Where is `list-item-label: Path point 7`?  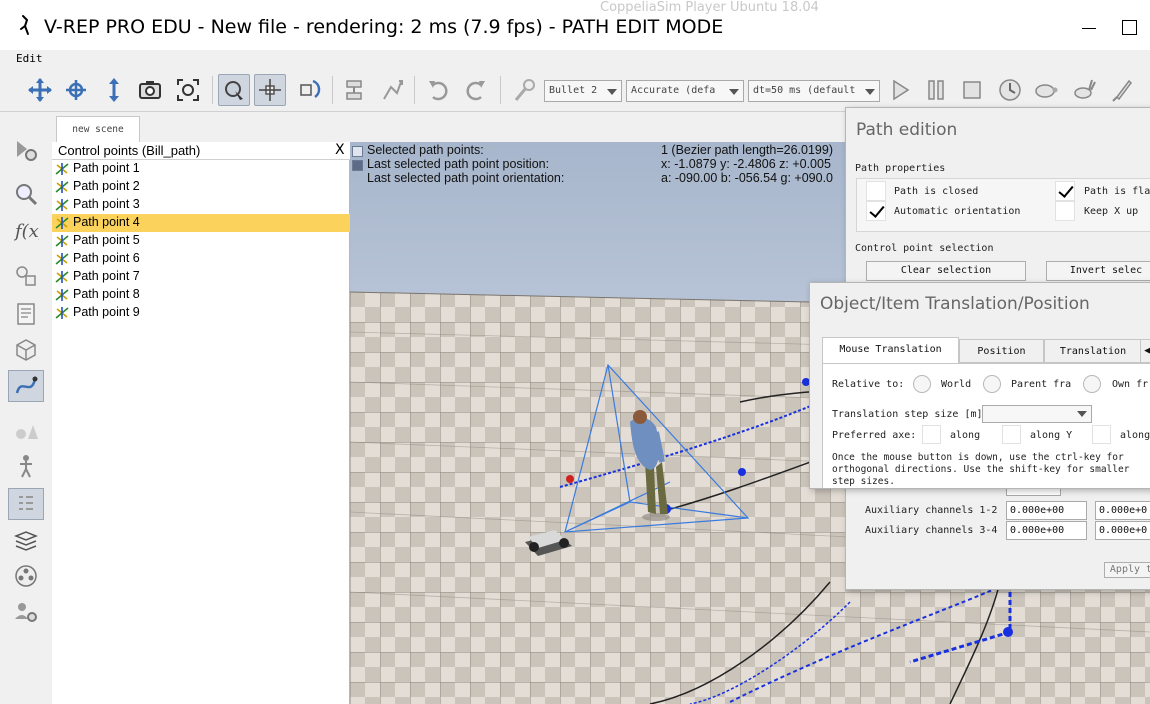
list-item-label: Path point 7 is located at coordinates (106, 276).